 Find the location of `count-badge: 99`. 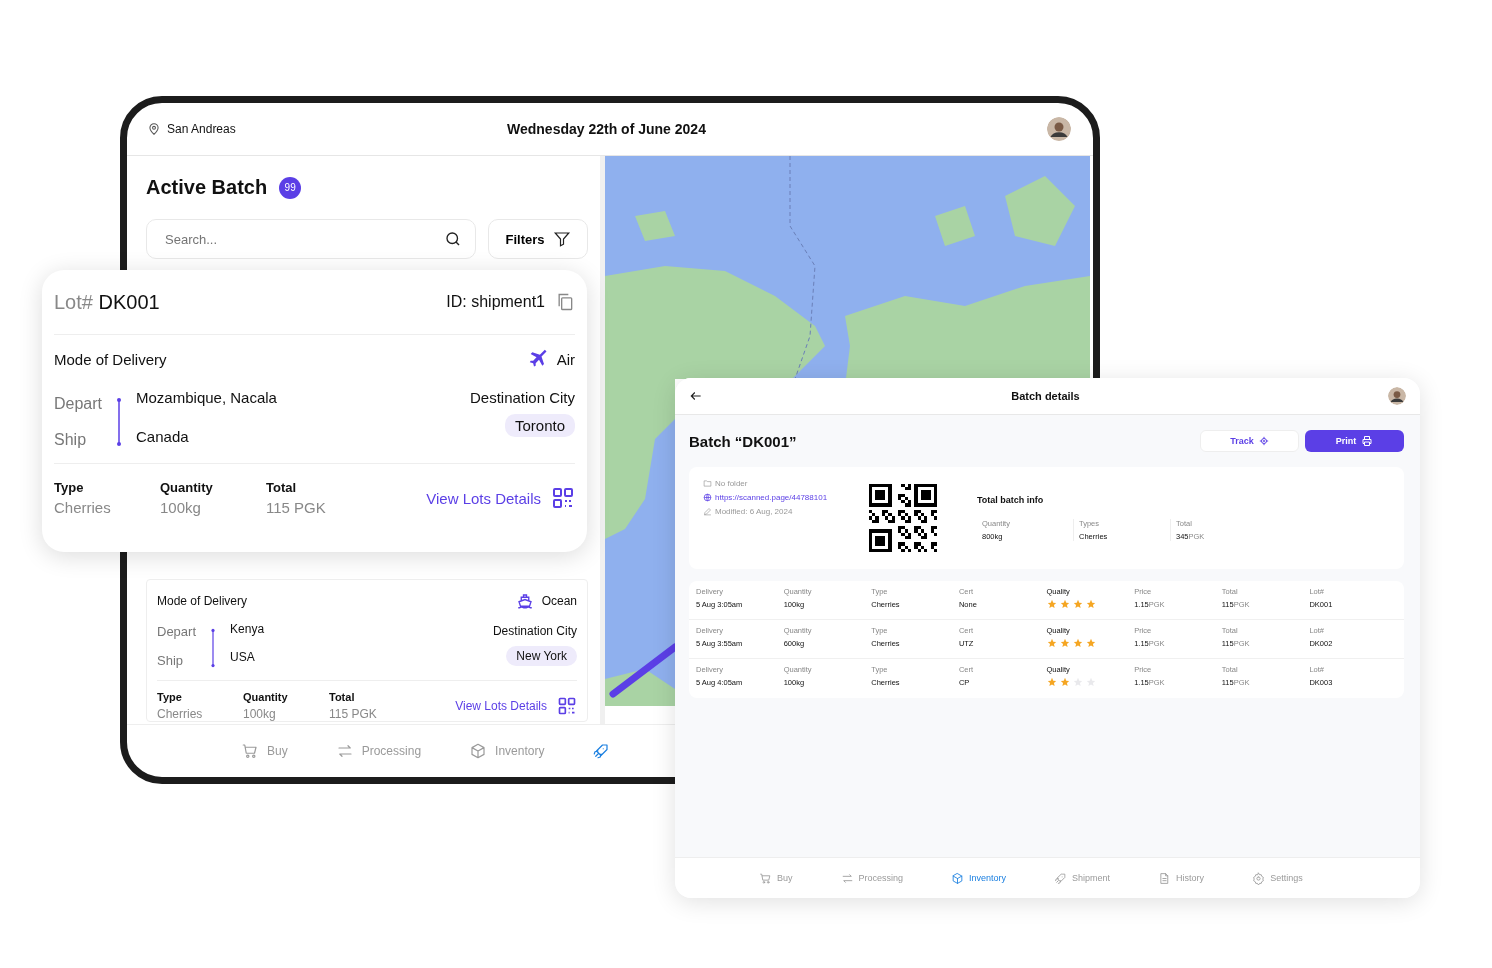

count-badge: 99 is located at coordinates (290, 187).